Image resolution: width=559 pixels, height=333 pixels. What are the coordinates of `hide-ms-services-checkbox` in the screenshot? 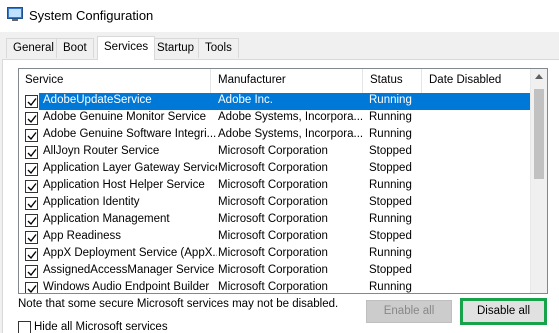 It's located at (24, 327).